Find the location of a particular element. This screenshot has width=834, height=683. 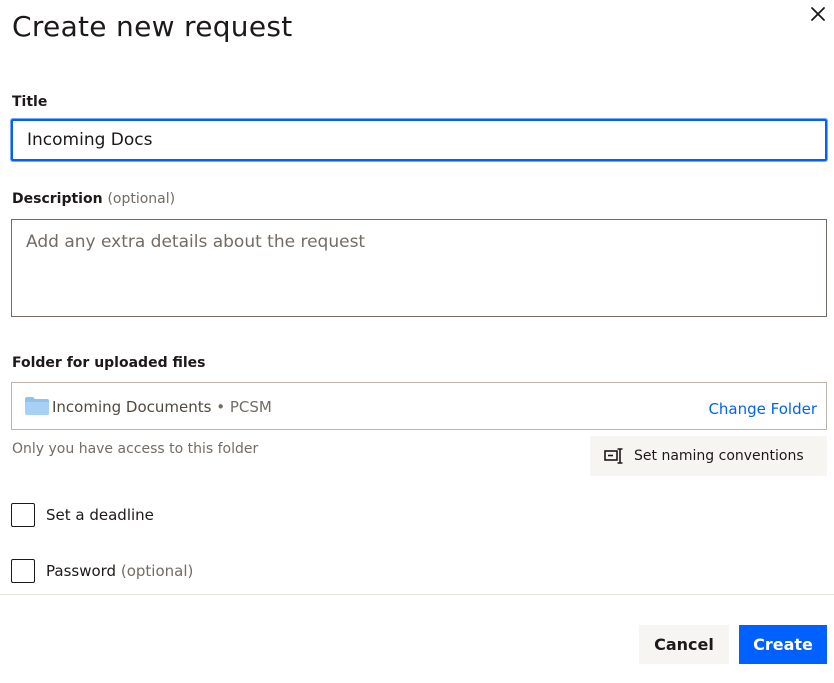

password-optional-text: (optional) is located at coordinates (157, 571).